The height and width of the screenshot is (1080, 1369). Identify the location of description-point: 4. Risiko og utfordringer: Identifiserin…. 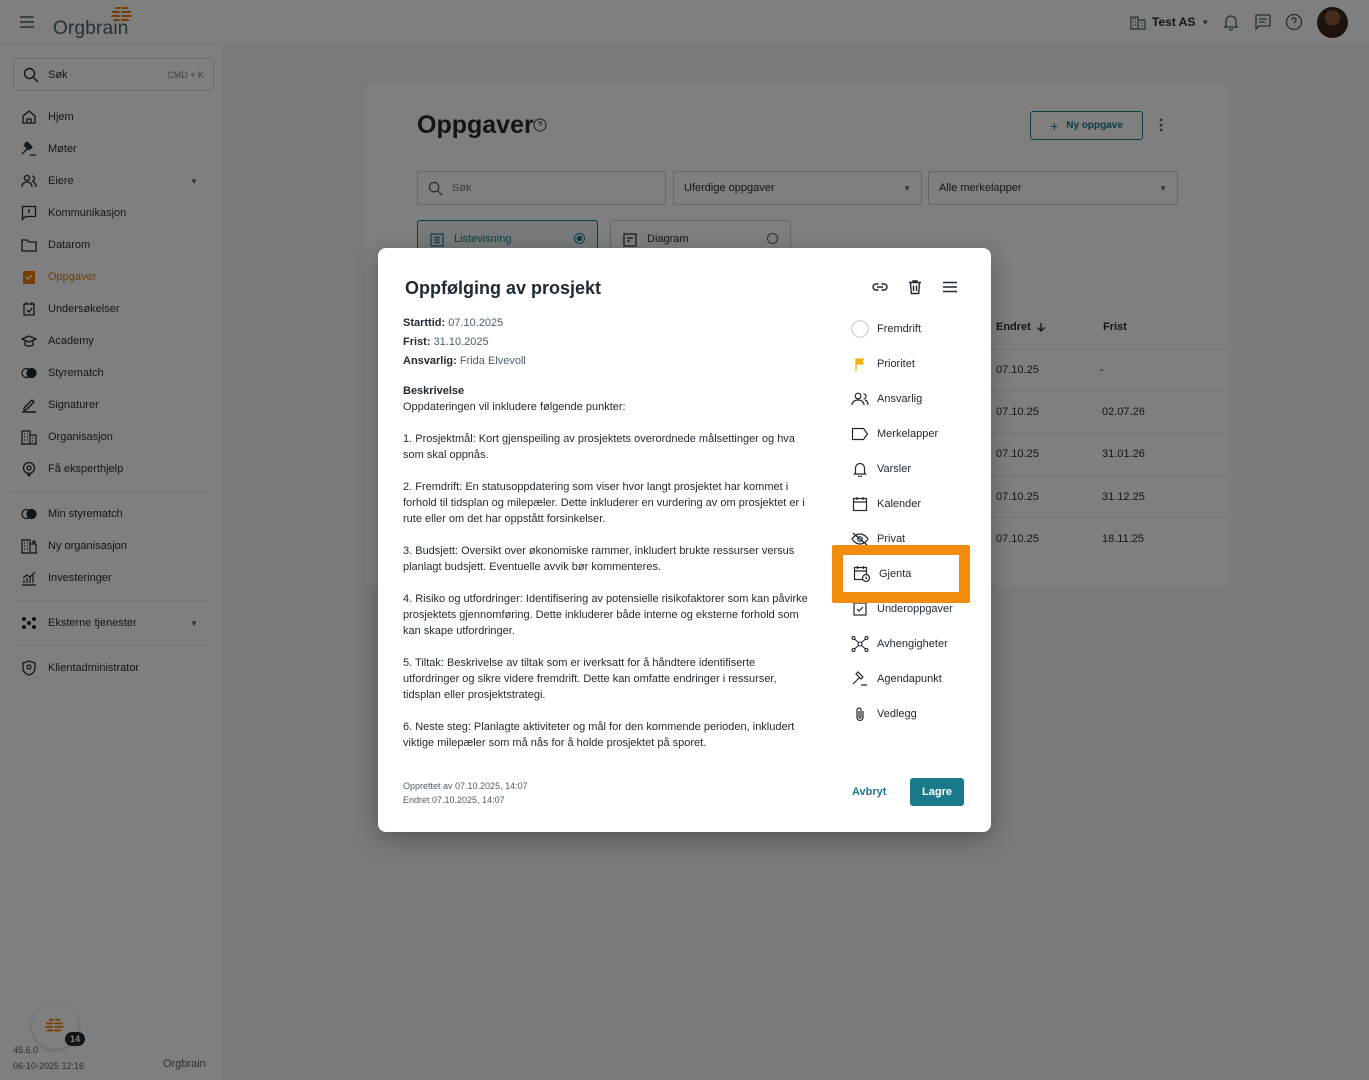
(605, 615).